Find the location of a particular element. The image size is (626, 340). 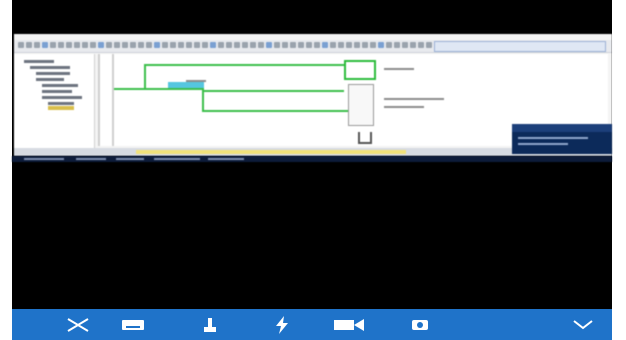

remote-control-toolbar is located at coordinates (312, 324).